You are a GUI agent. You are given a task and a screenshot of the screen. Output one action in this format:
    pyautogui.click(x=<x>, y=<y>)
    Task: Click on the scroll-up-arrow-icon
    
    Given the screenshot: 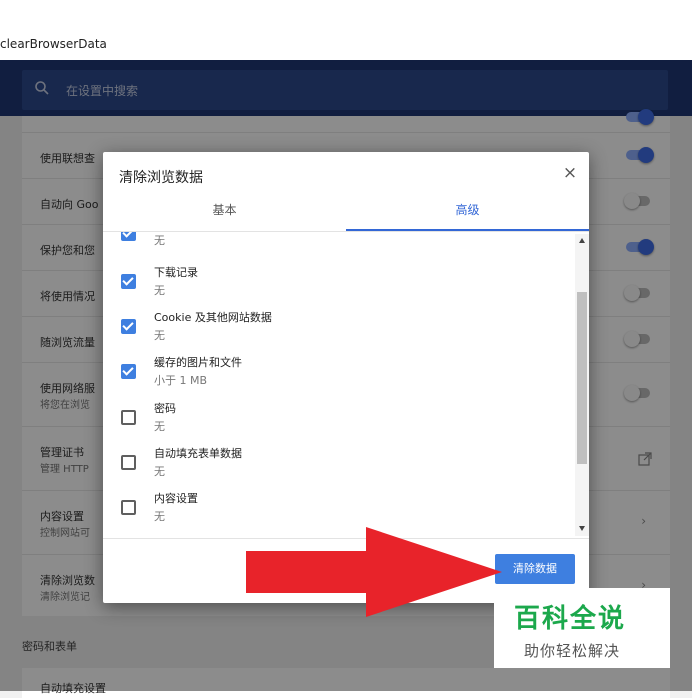 What is the action you would take?
    pyautogui.click(x=582, y=240)
    